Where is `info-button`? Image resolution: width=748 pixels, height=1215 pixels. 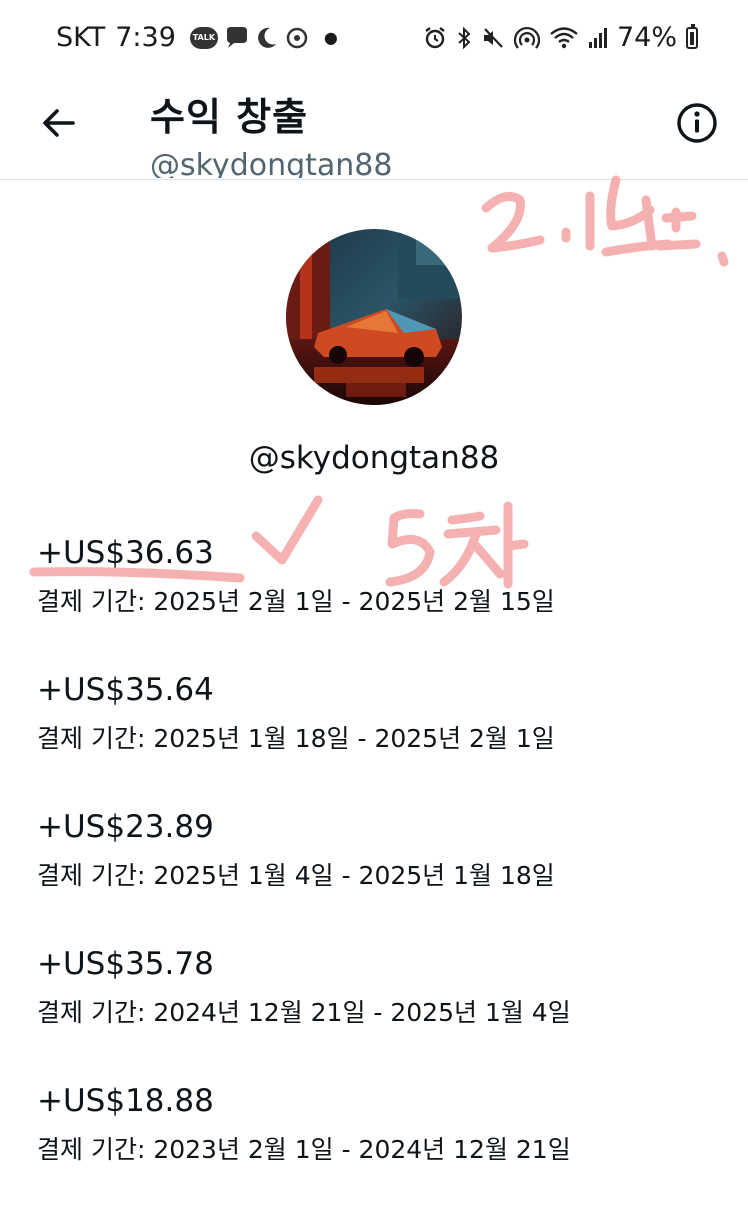 info-button is located at coordinates (697, 123).